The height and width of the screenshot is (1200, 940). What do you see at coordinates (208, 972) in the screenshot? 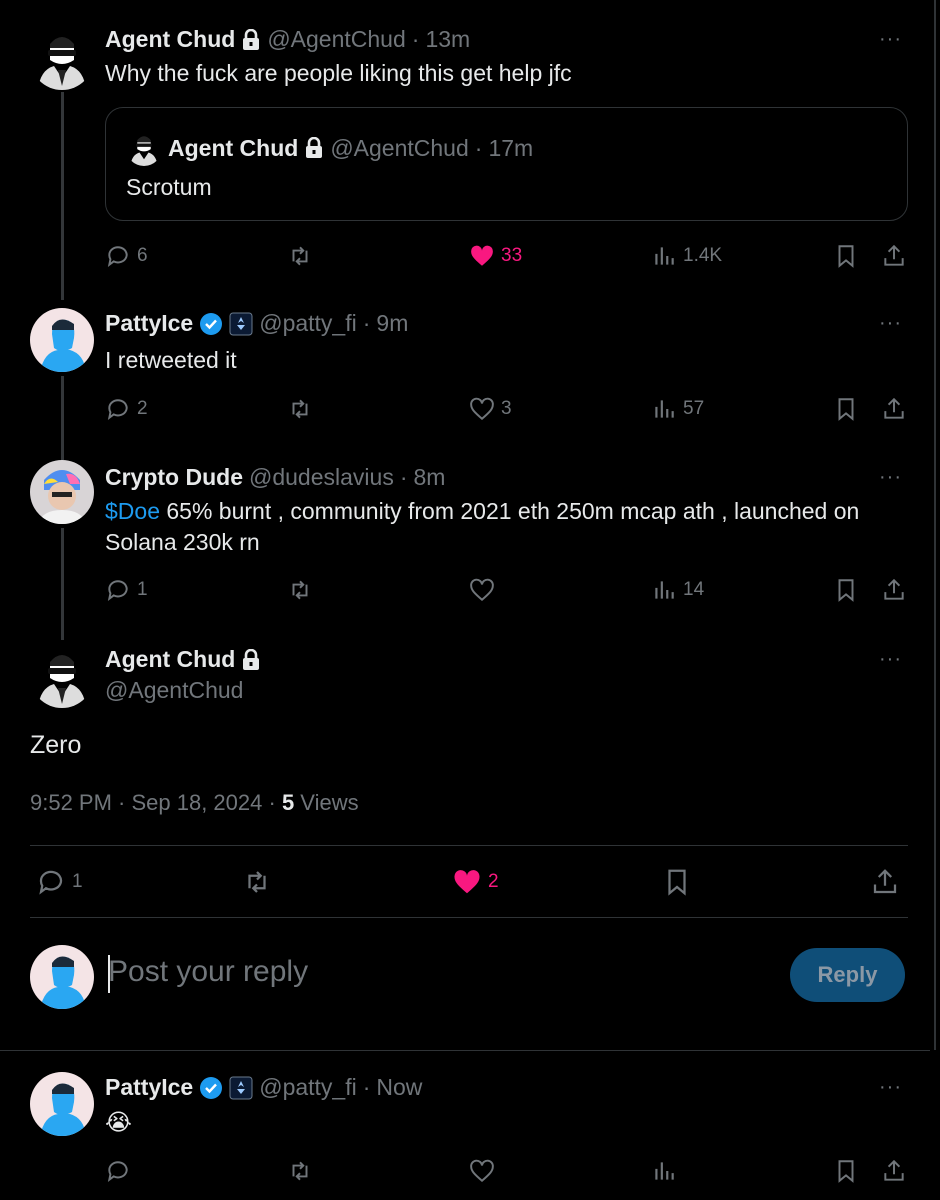
I see `reply-input: Post your reply` at bounding box center [208, 972].